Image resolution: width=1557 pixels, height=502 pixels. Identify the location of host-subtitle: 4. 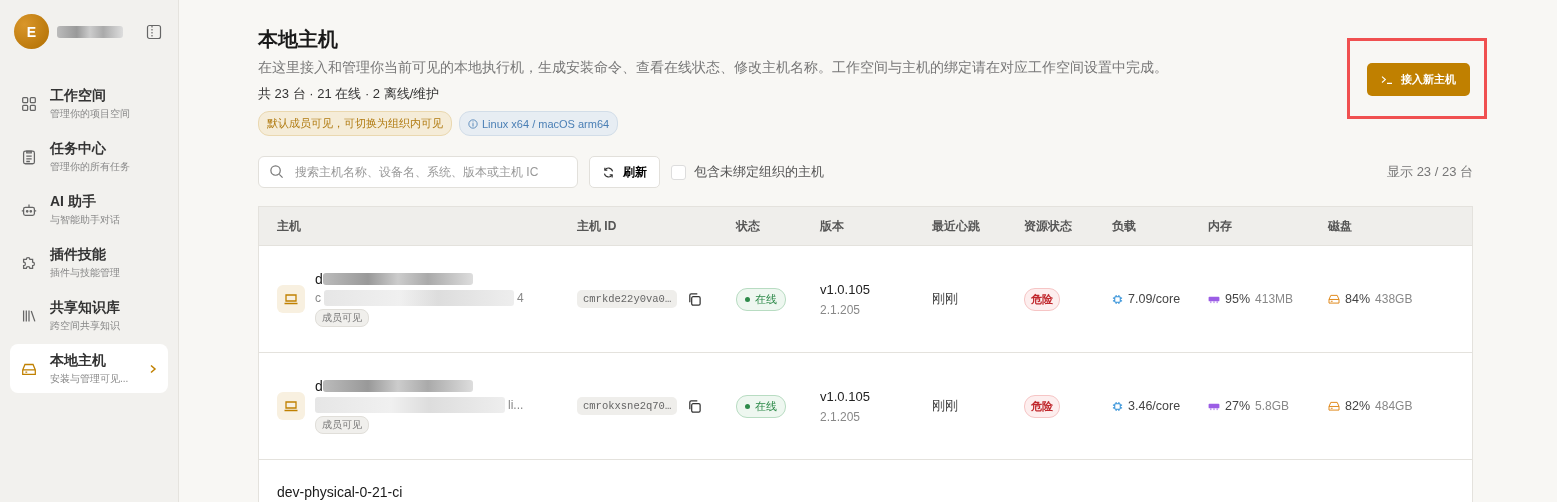
(520, 298).